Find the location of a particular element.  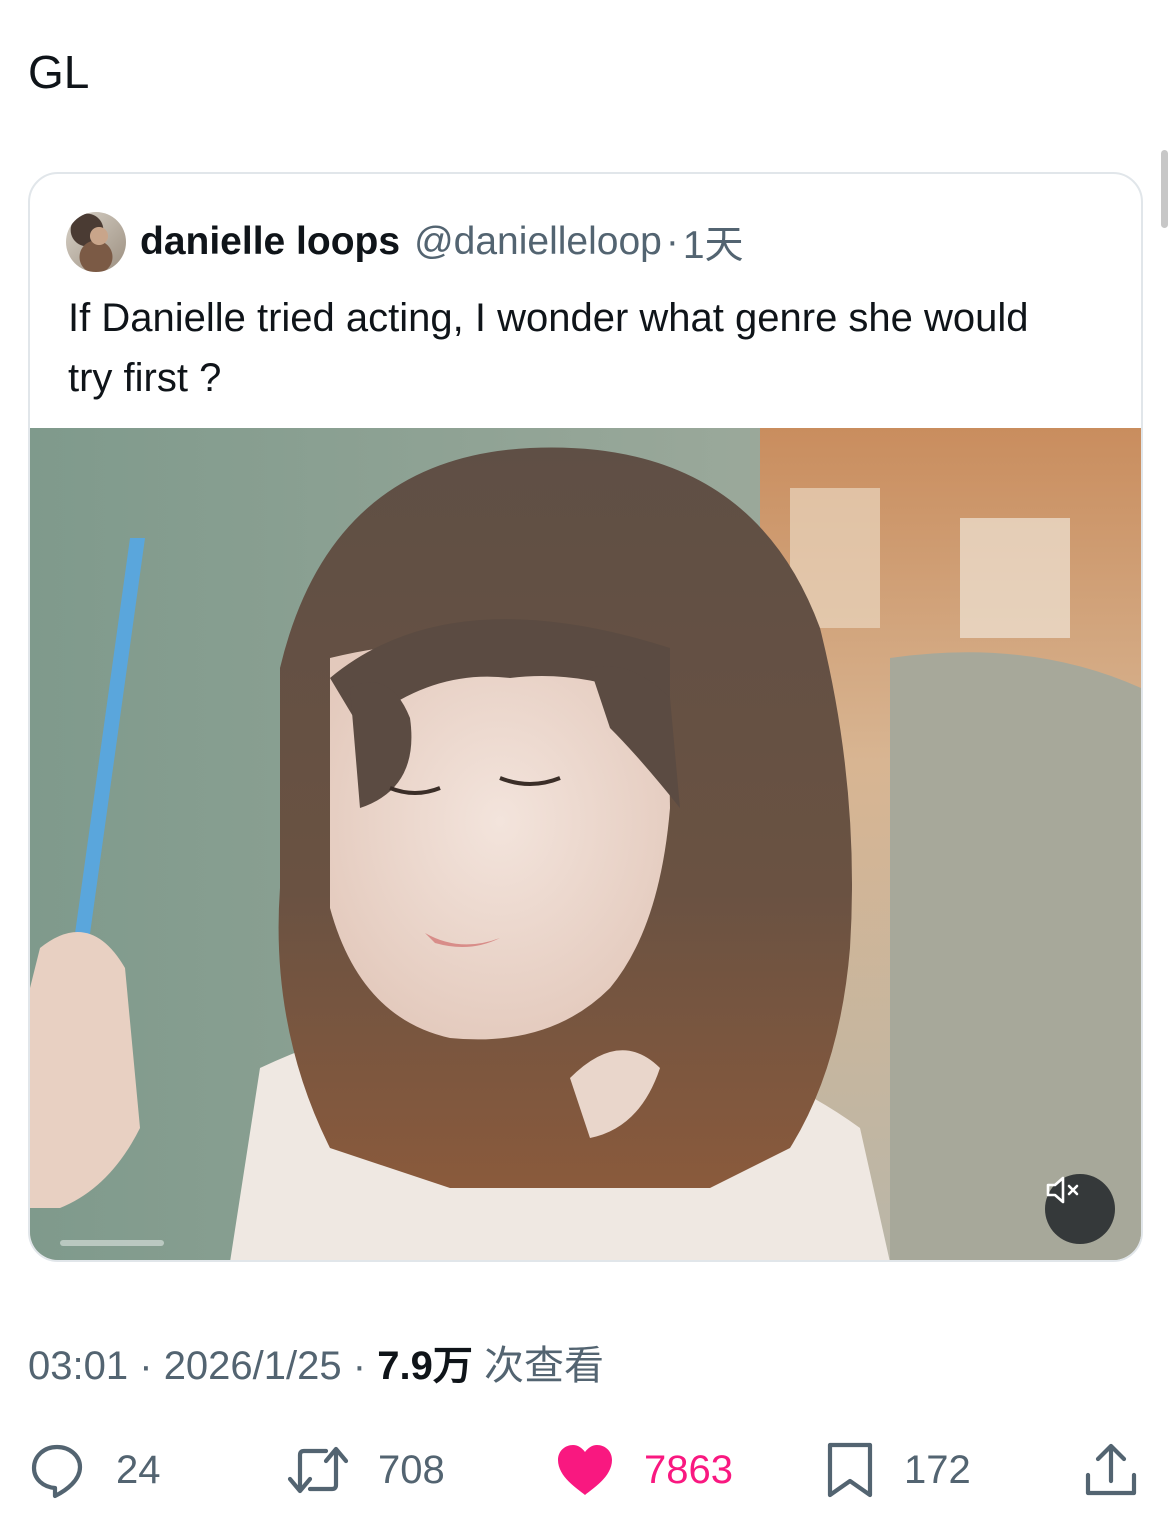

bookmark-icon is located at coordinates (850, 1470).